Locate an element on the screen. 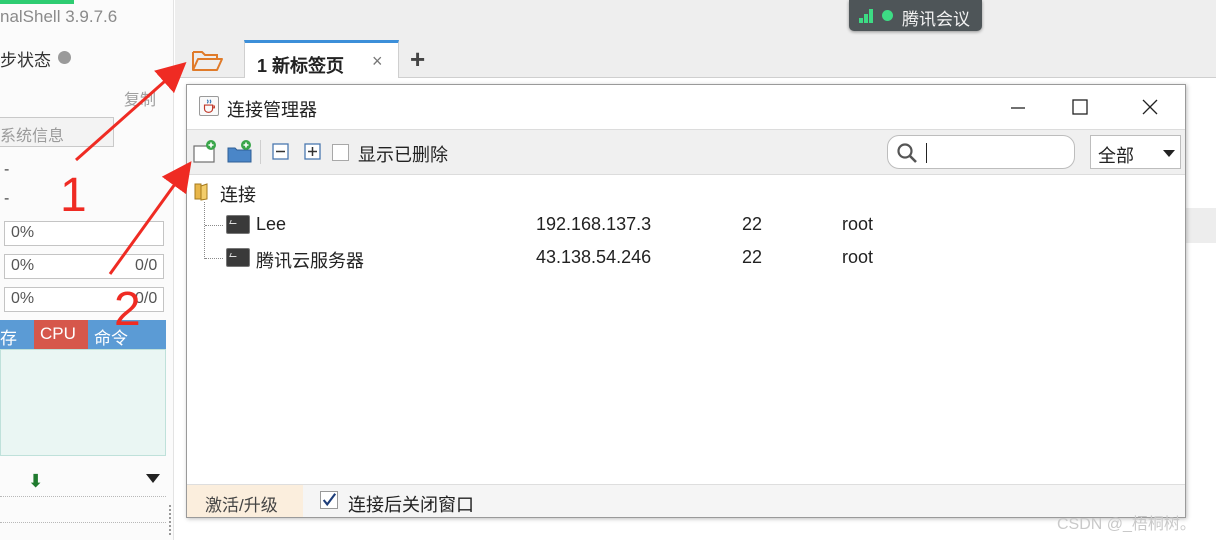 The image size is (1216, 540). annotation-number-2: 2 is located at coordinates (127, 309).